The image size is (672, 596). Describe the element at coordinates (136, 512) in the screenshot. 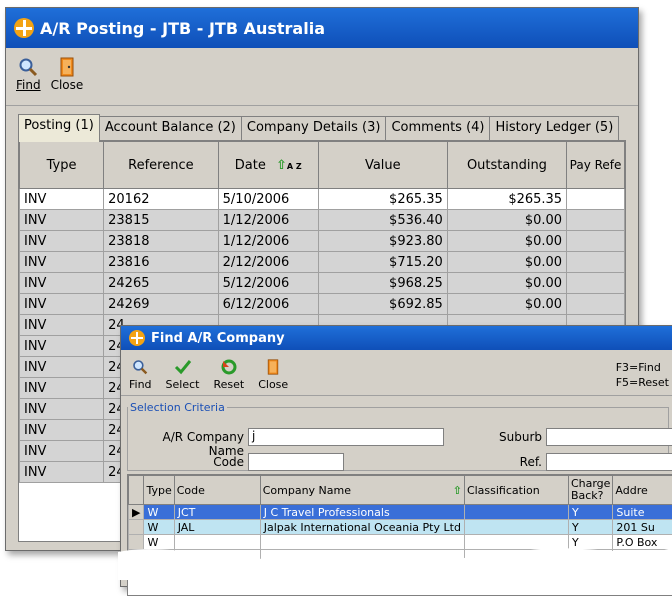

I see `current-row-arrow-icon: ▶` at that location.